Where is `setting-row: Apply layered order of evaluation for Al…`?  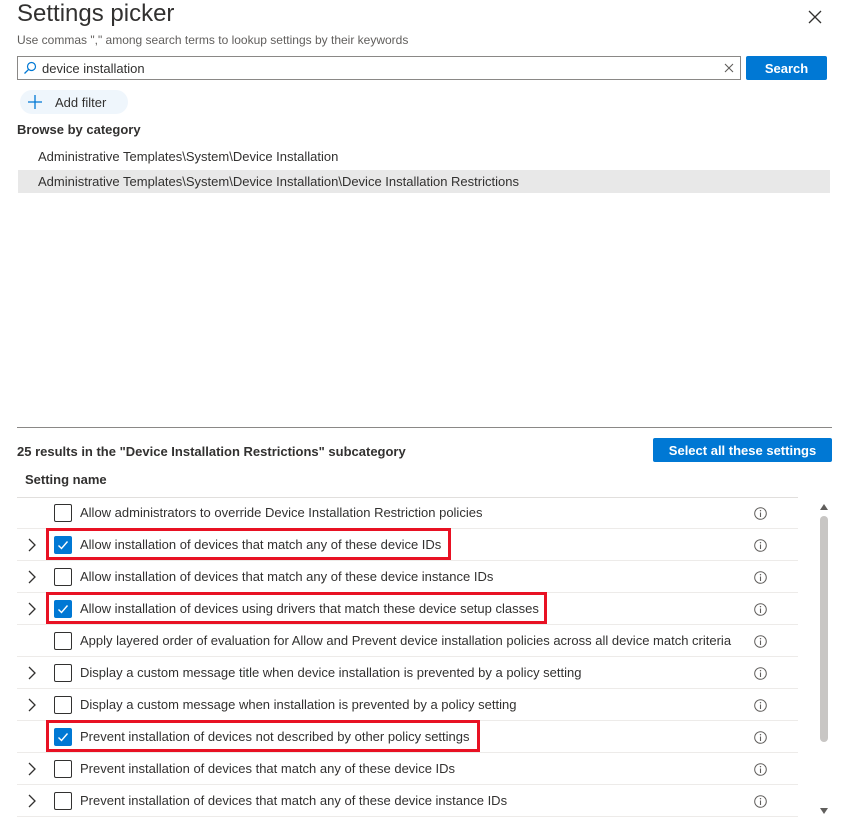 setting-row: Apply layered order of evaluation for Al… is located at coordinates (407, 641).